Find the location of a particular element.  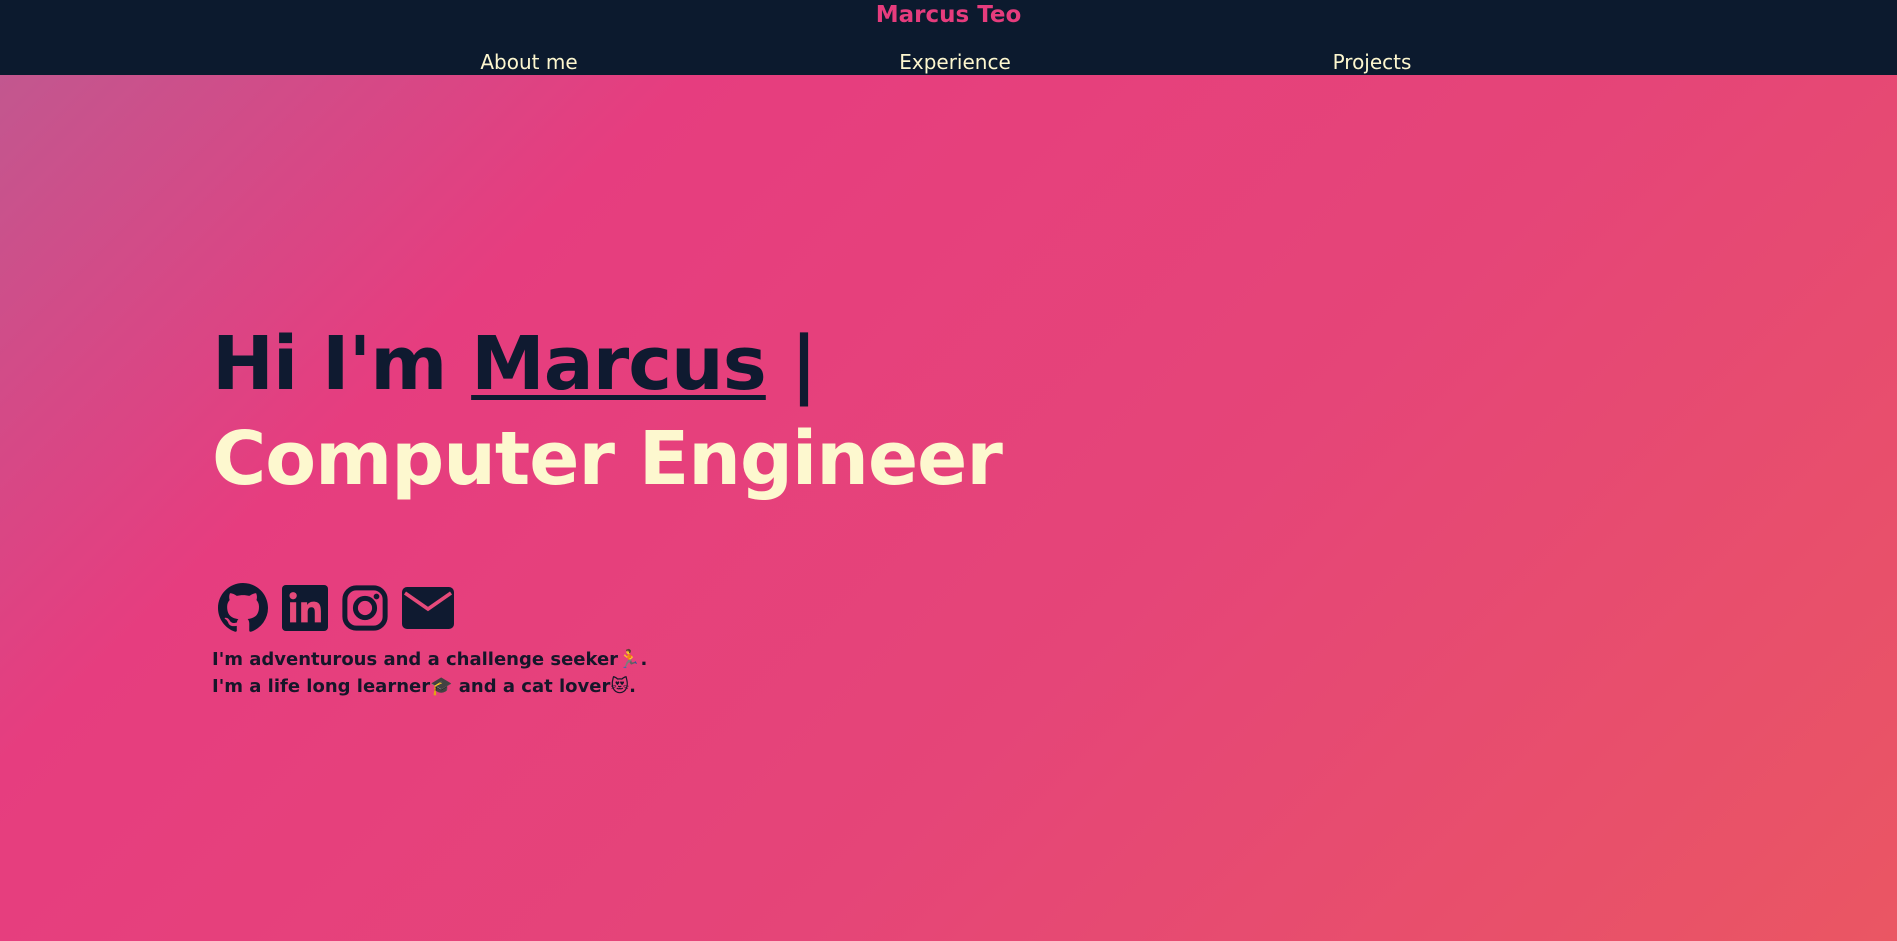

nav-link-about-me: About me is located at coordinates (528, 62).